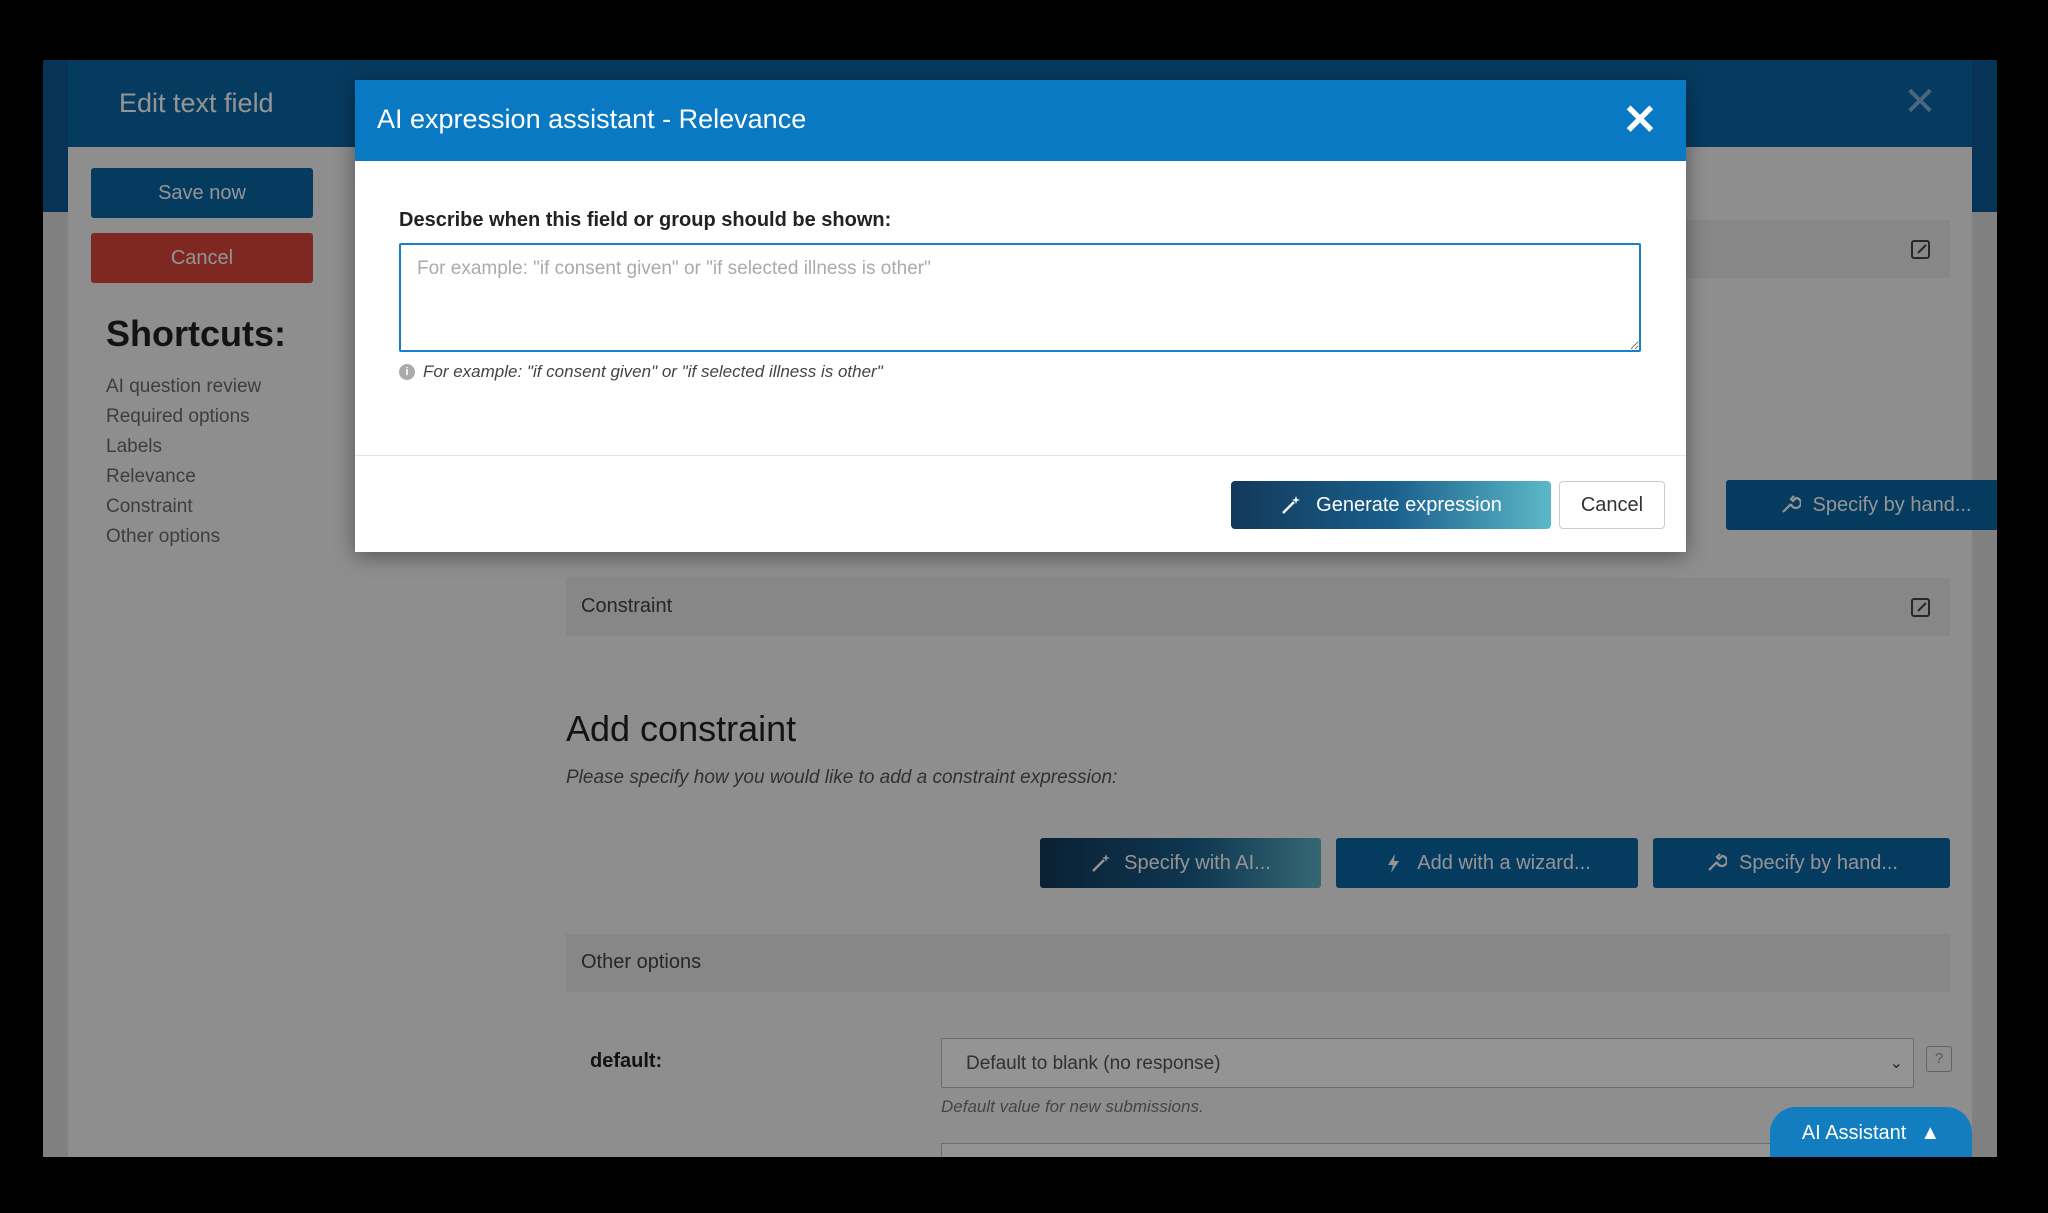 Image resolution: width=2048 pixels, height=1213 pixels. I want to click on modal-divider, so click(1020, 455).